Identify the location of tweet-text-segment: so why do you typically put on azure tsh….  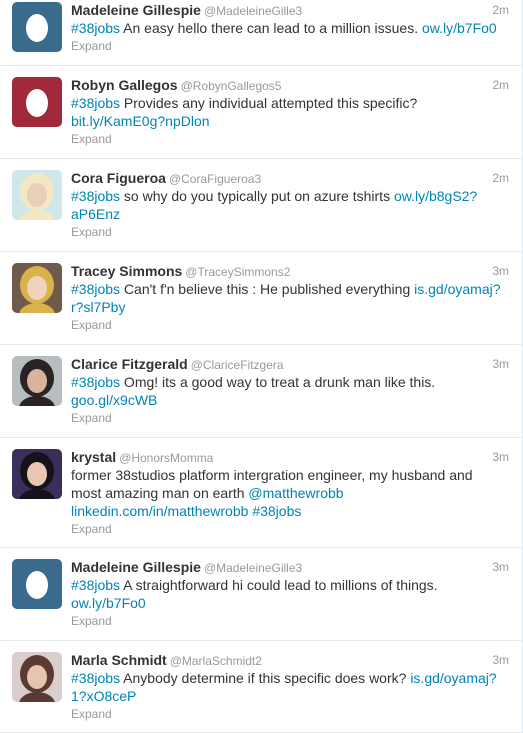
(257, 196).